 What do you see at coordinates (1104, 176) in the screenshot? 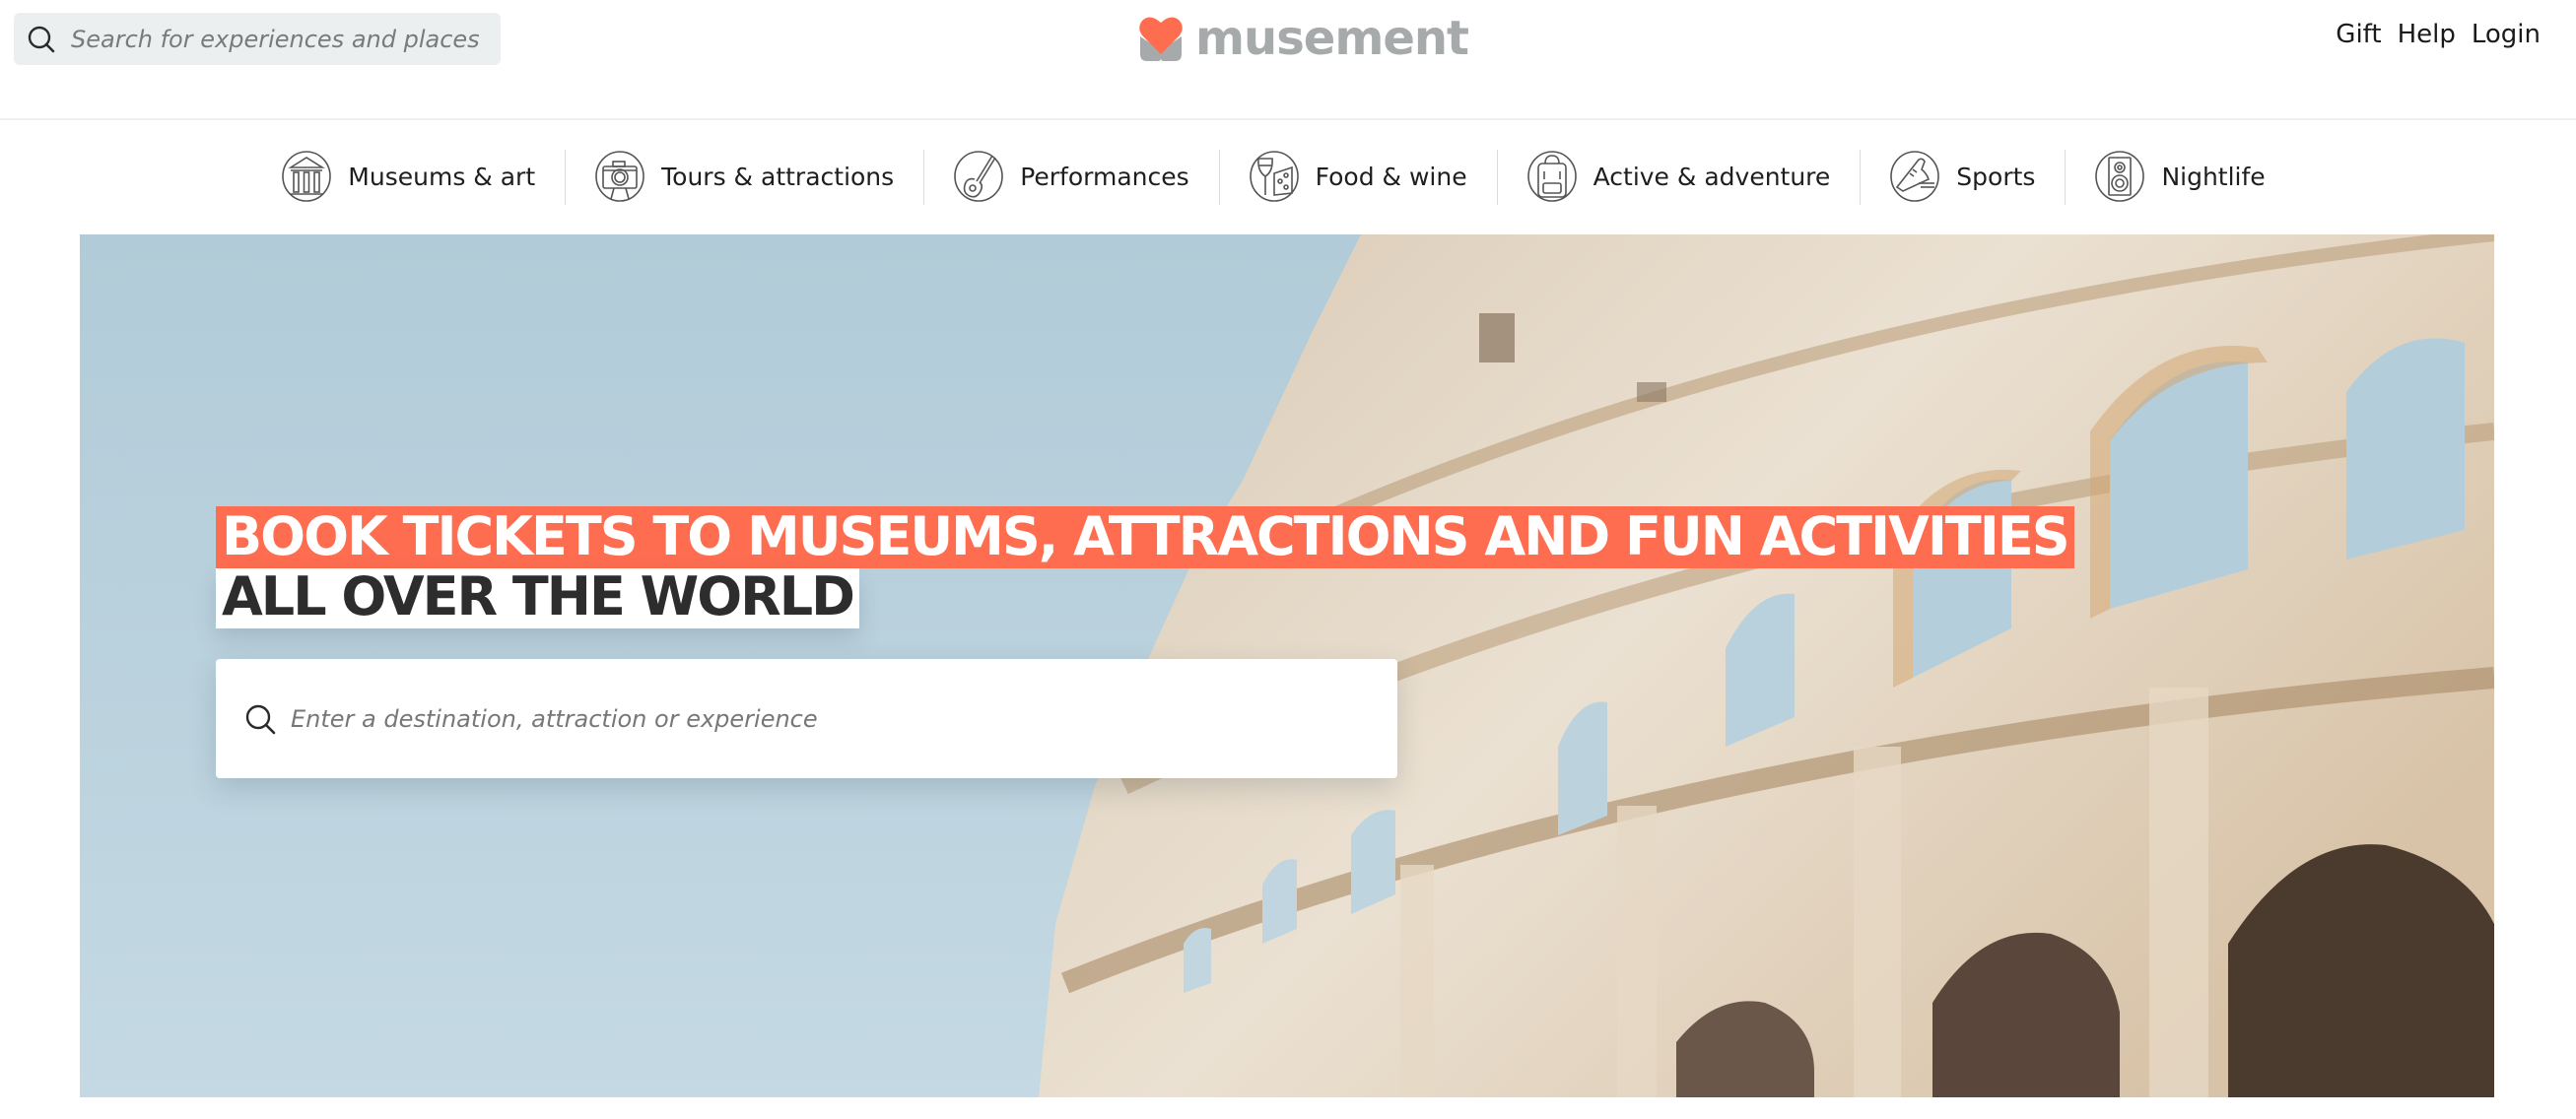
I see `category-label: Performances` at bounding box center [1104, 176].